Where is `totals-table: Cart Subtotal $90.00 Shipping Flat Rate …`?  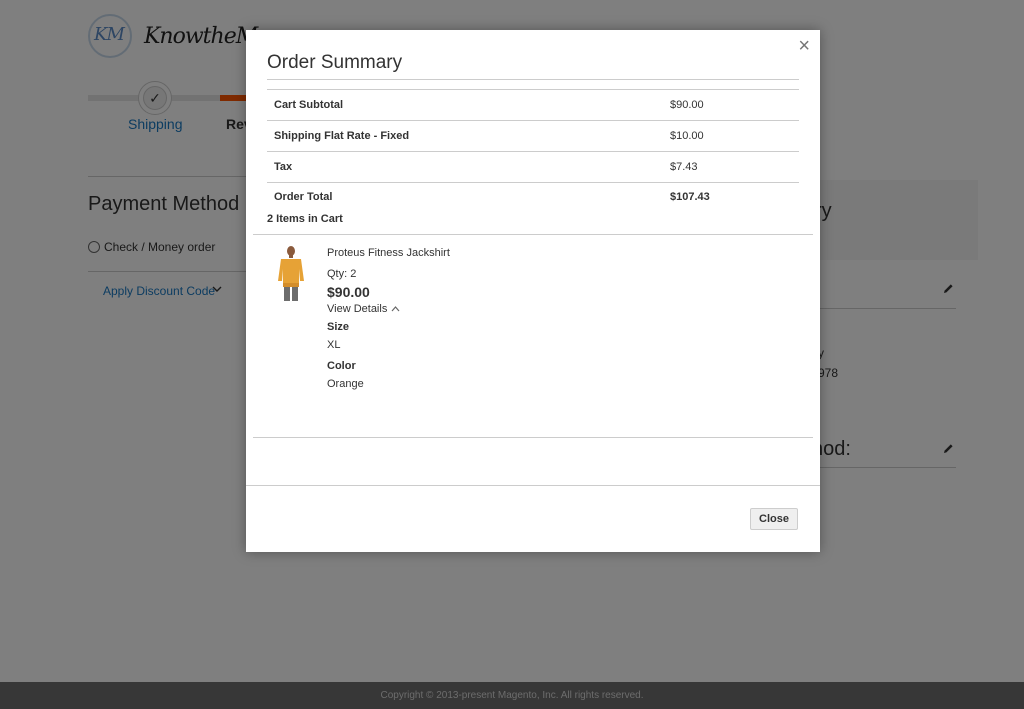
totals-table: Cart Subtotal $90.00 Shipping Flat Rate … is located at coordinates (533, 155).